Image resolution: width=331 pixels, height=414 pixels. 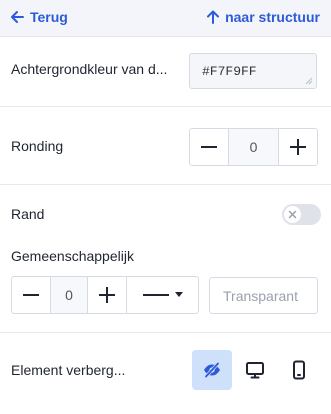 I want to click on back-button: Terug, so click(x=39, y=17).